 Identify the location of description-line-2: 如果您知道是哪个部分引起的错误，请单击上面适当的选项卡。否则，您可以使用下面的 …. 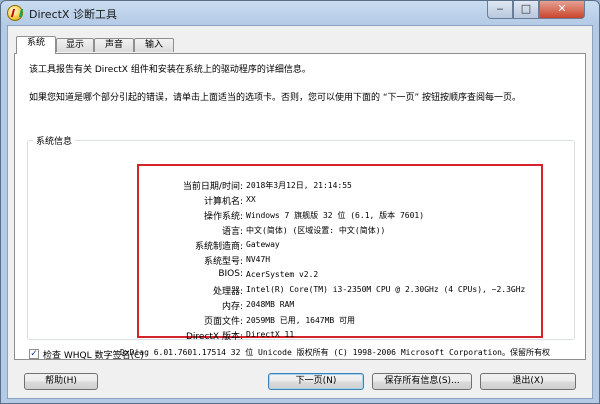
(275, 98).